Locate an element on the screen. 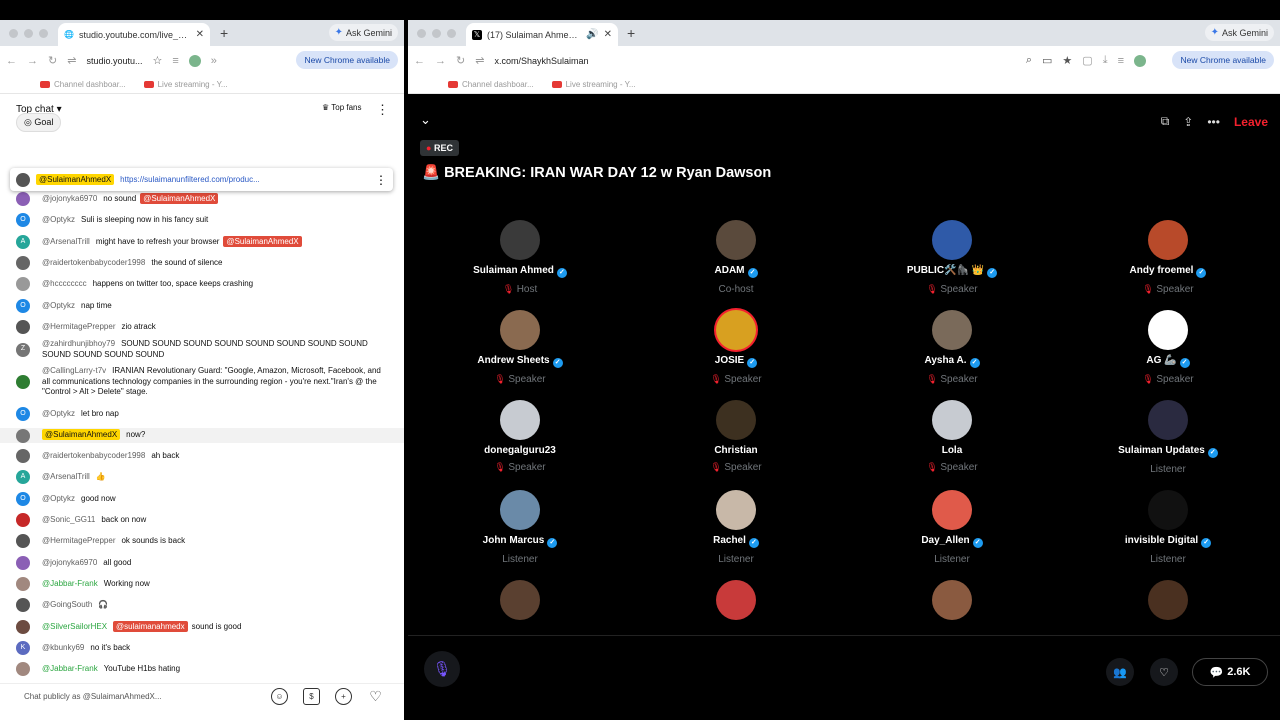 This screenshot has height=720, width=1280. message-author: @HermitagePrepper is located at coordinates (78, 326).